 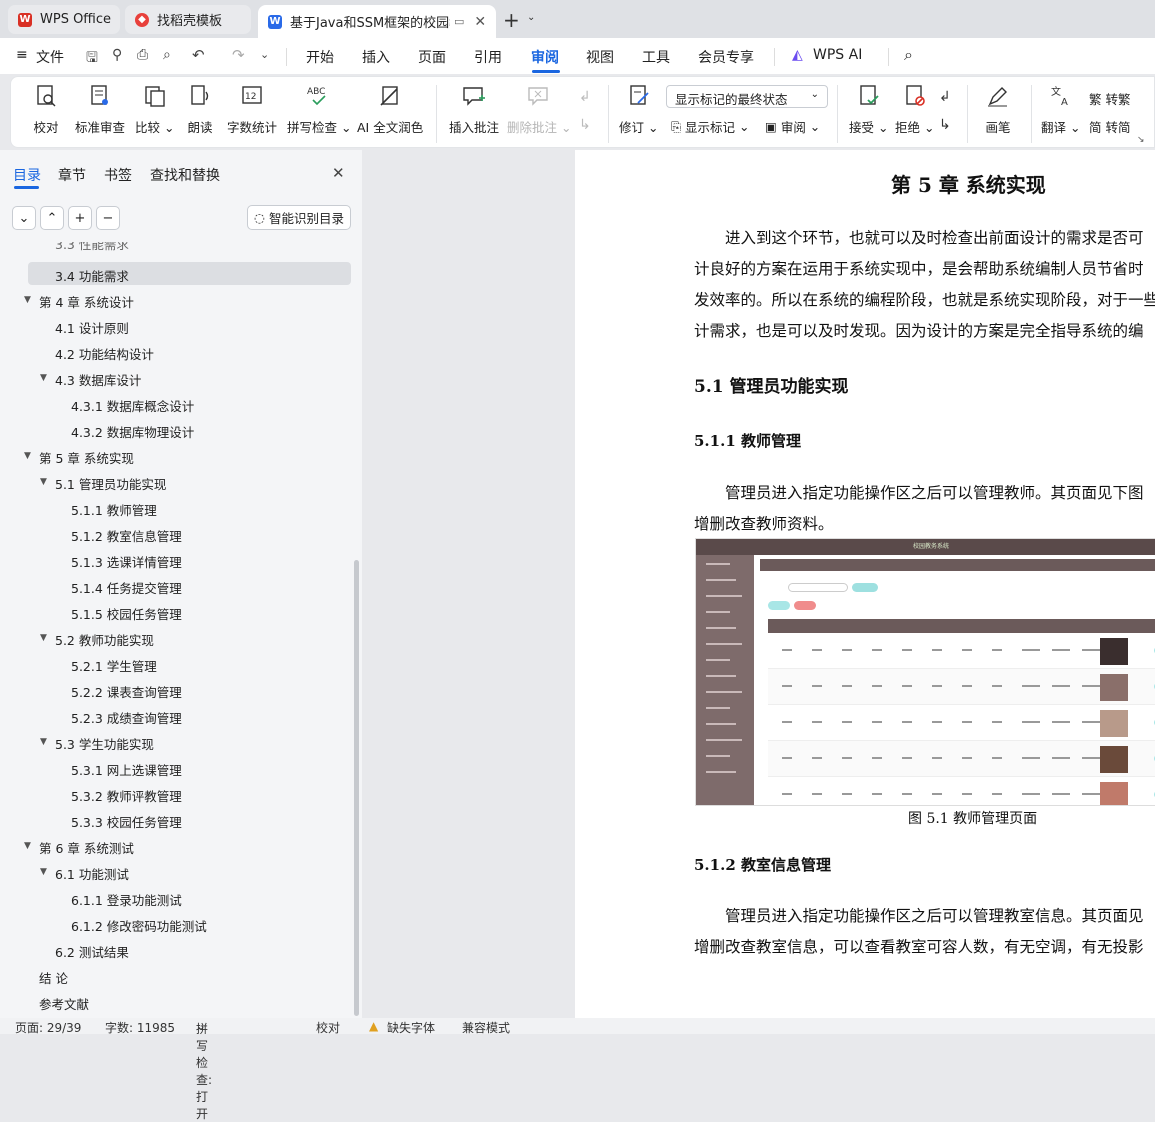 I want to click on toc-item: 4.3.2 数据库物理设计, so click(x=132, y=431).